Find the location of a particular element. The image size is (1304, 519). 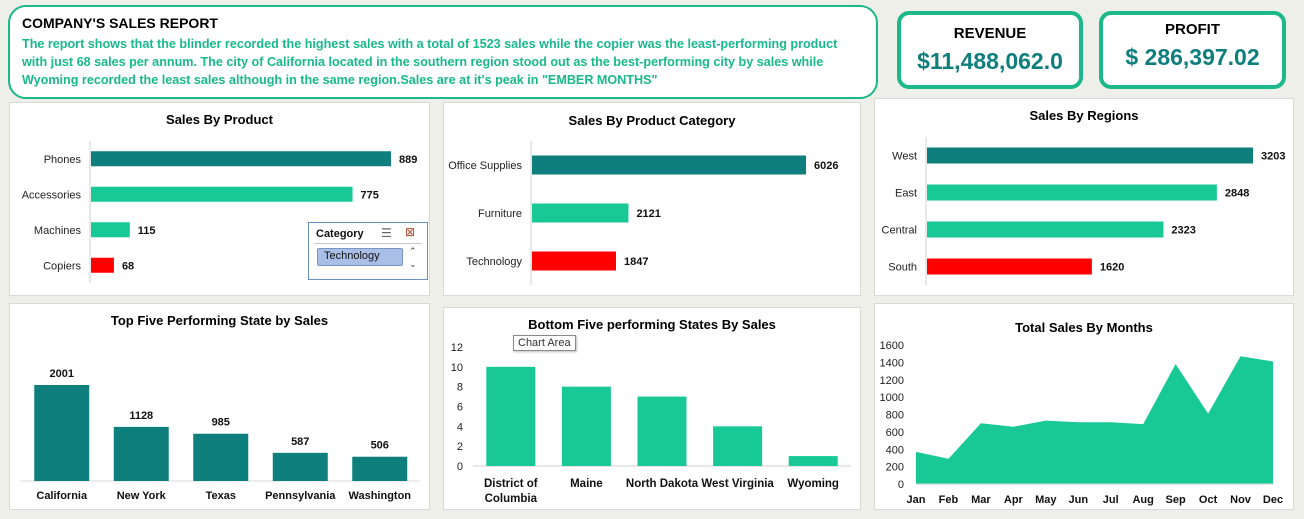

x-tick-label: Jul is located at coordinates (1111, 500).